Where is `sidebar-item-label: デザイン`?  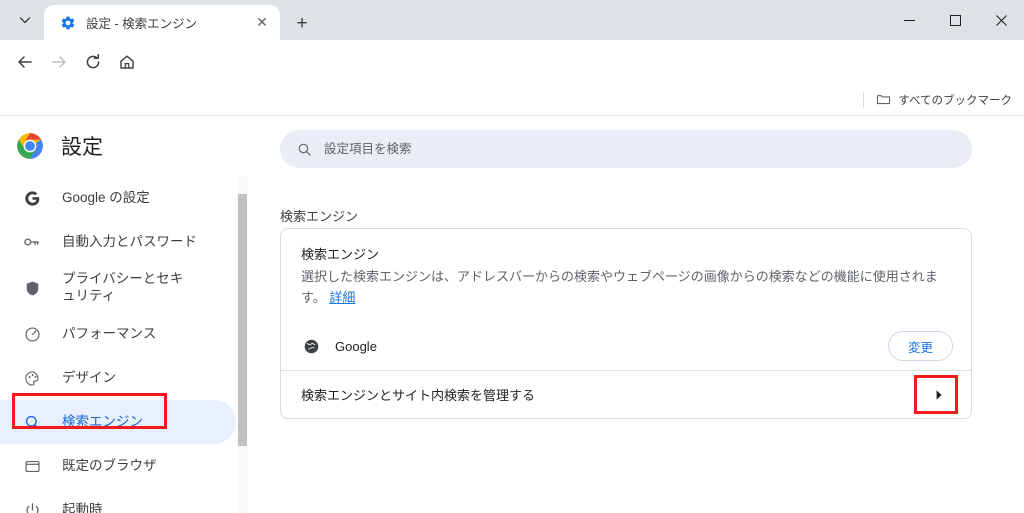
sidebar-item-label: デザイン is located at coordinates (89, 377).